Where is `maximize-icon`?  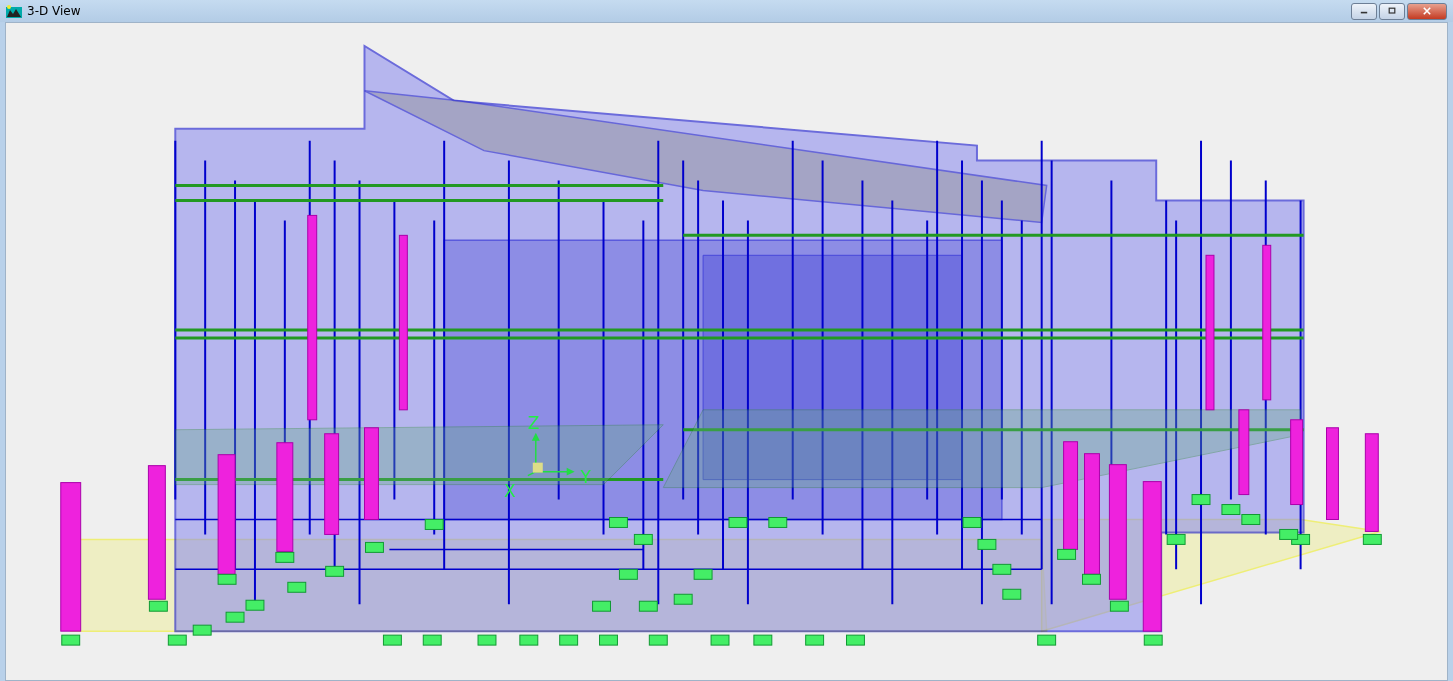 maximize-icon is located at coordinates (1392, 11).